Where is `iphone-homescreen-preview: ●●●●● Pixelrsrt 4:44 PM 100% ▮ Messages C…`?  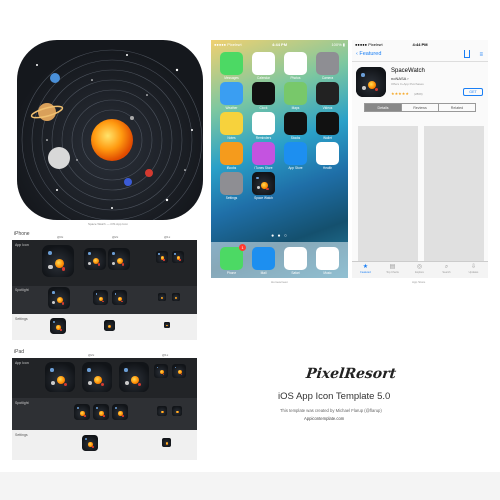 iphone-homescreen-preview: ●●●●● Pixelrsrt 4:44 PM 100% ▮ Messages C… is located at coordinates (279, 159).